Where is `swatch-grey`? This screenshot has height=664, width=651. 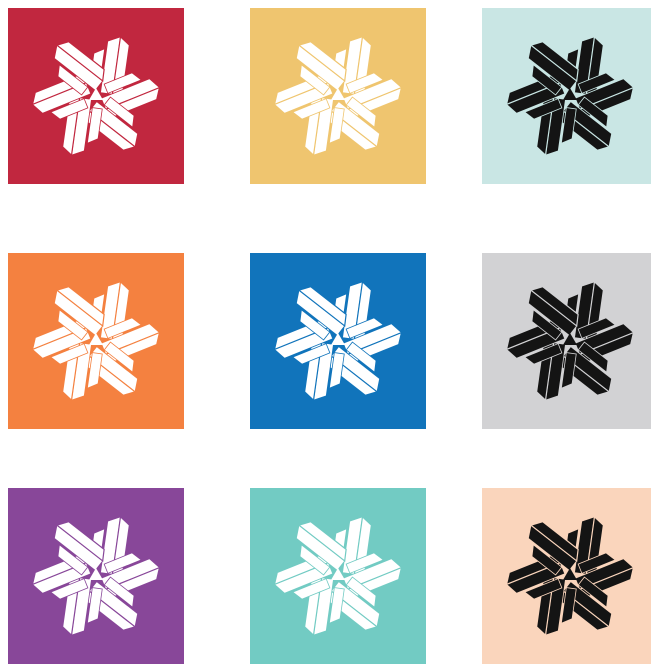
swatch-grey is located at coordinates (566, 341).